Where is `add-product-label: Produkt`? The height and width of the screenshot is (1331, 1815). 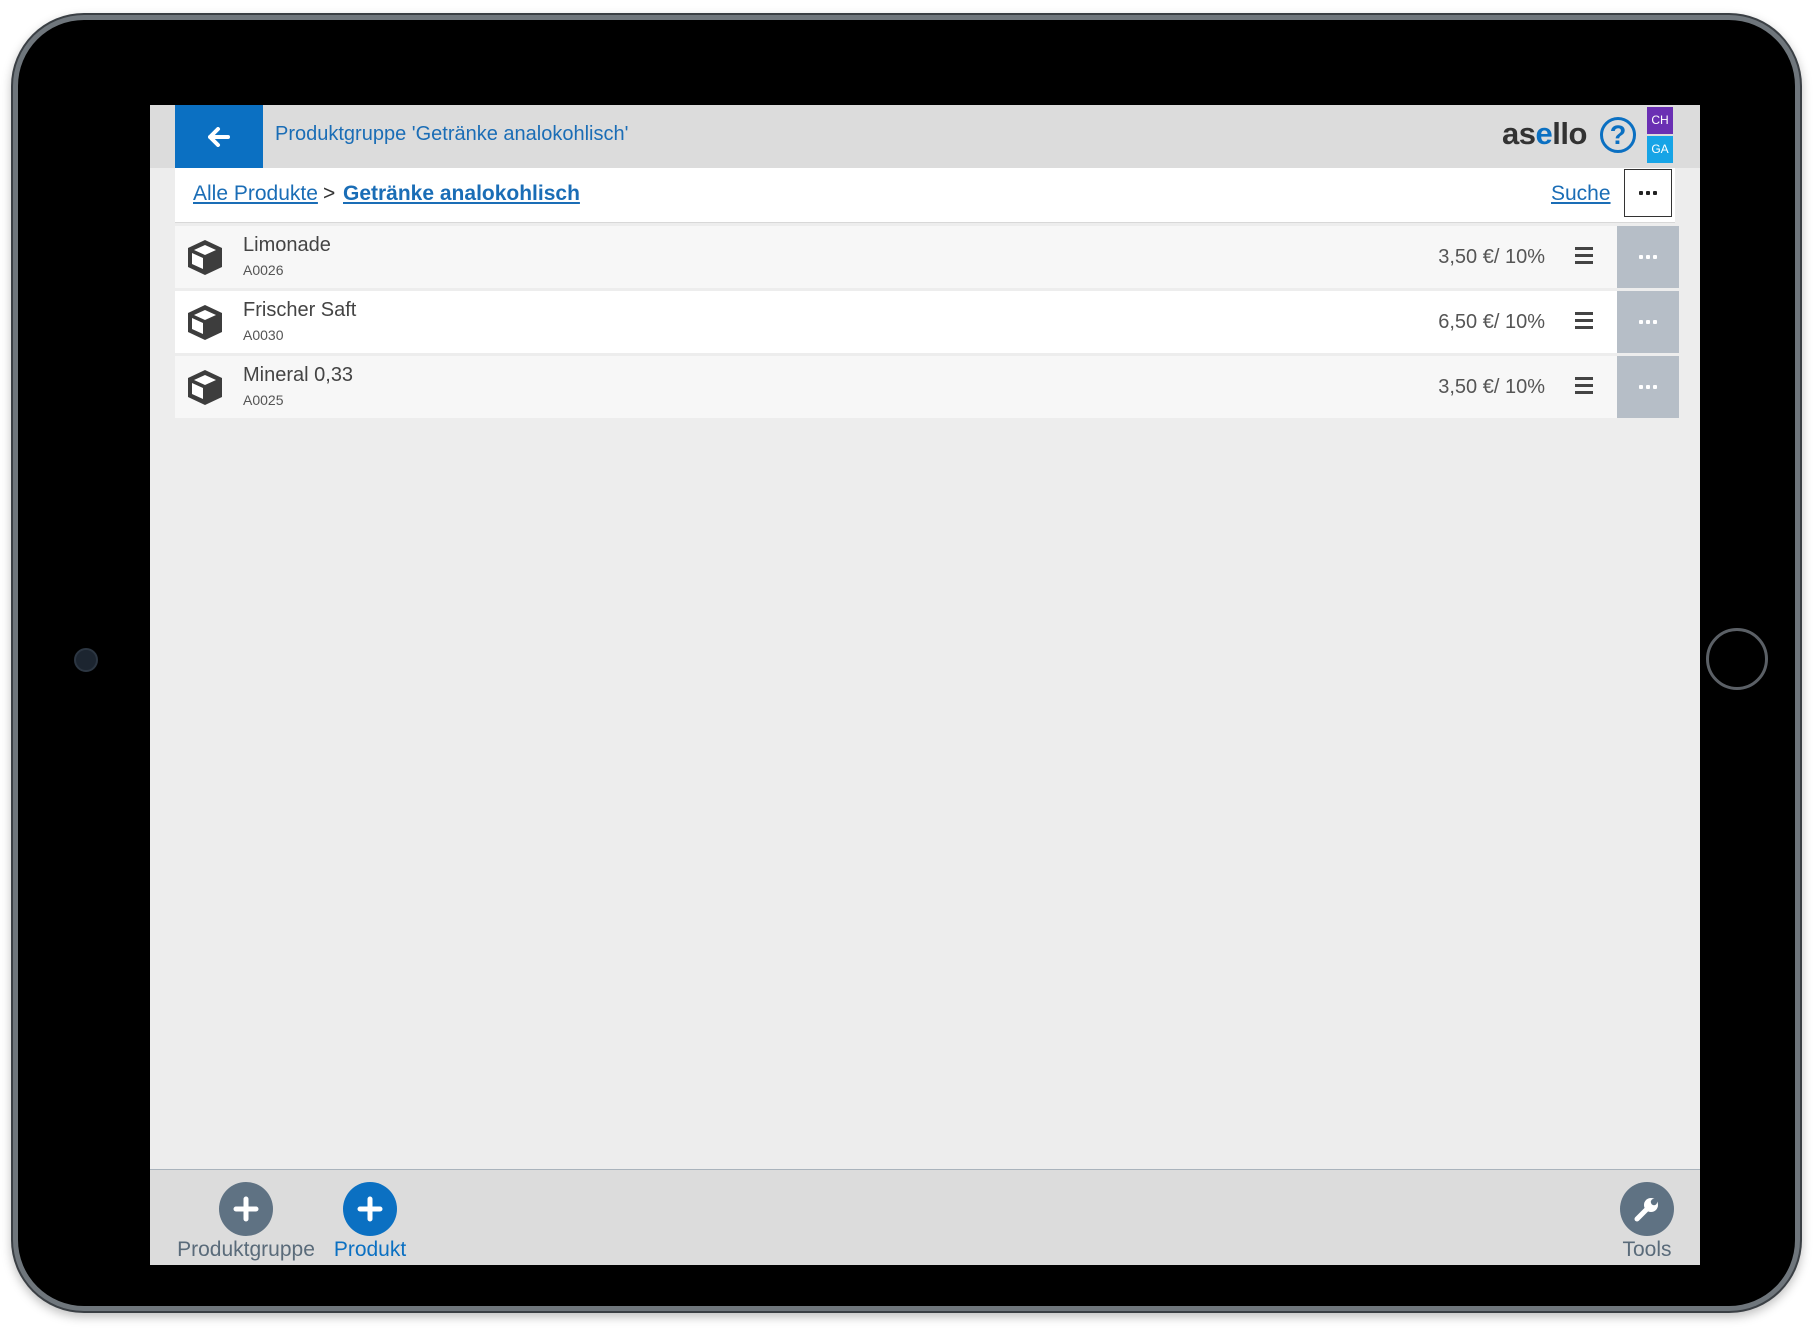 add-product-label: Produkt is located at coordinates (370, 1249).